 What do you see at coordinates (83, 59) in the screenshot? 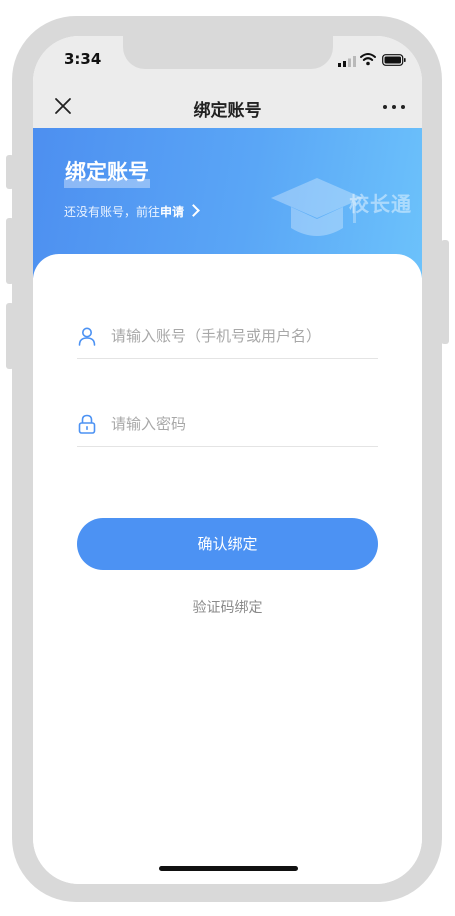
I see `status-time: 3:34` at bounding box center [83, 59].